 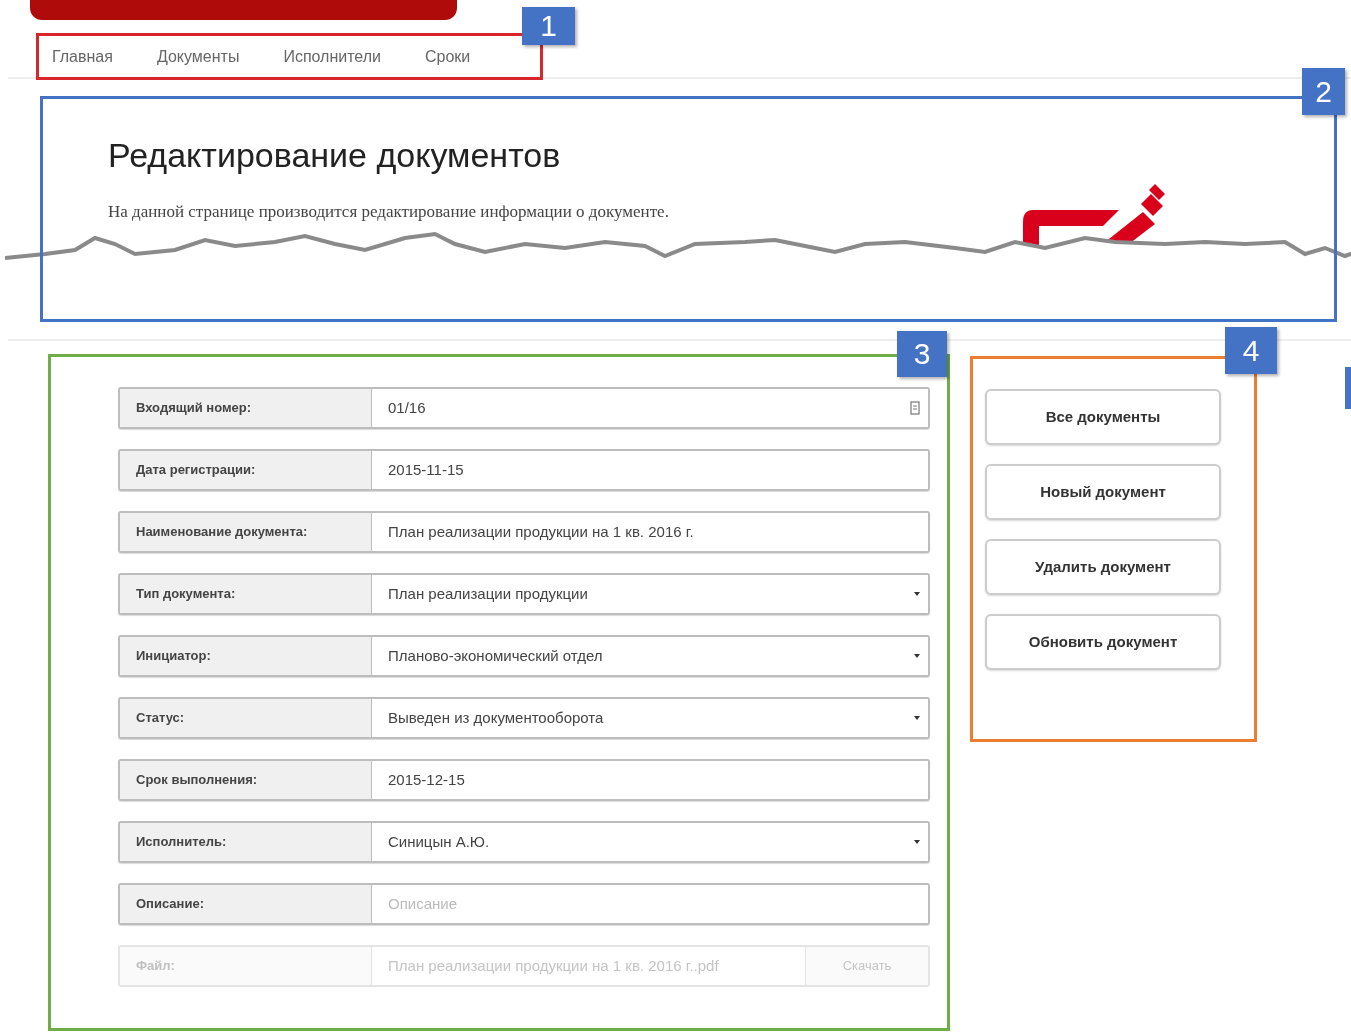 What do you see at coordinates (922, 354) in the screenshot?
I see `number-badge: 3` at bounding box center [922, 354].